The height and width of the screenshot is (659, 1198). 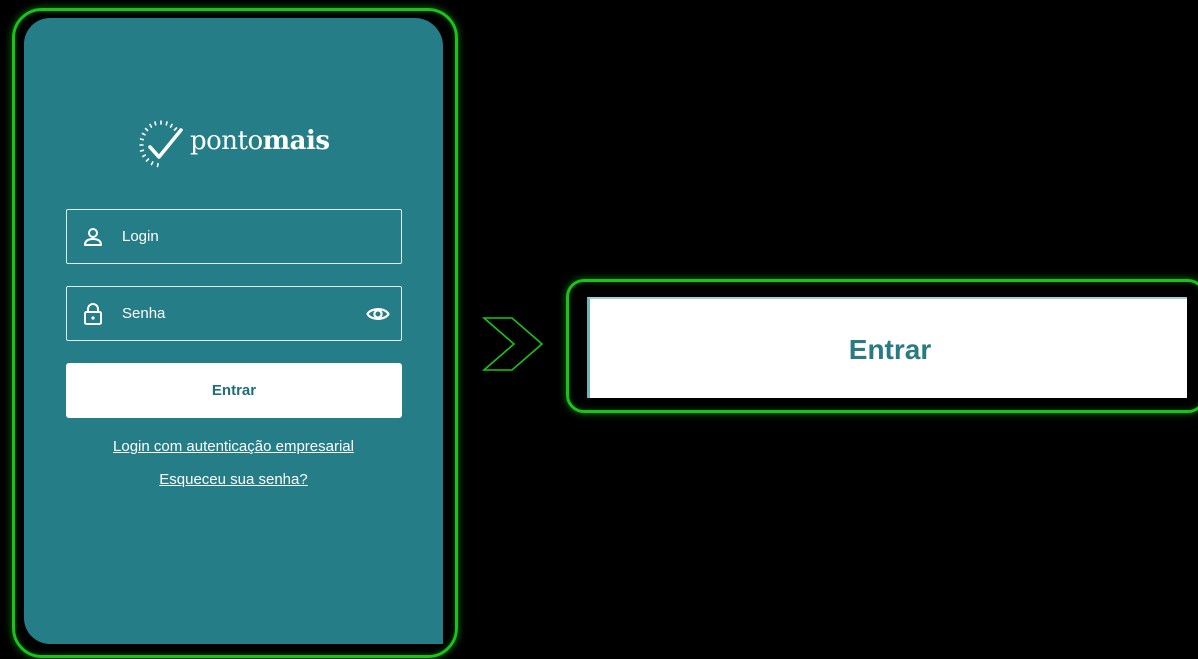 I want to click on senha-input, so click(x=237, y=313).